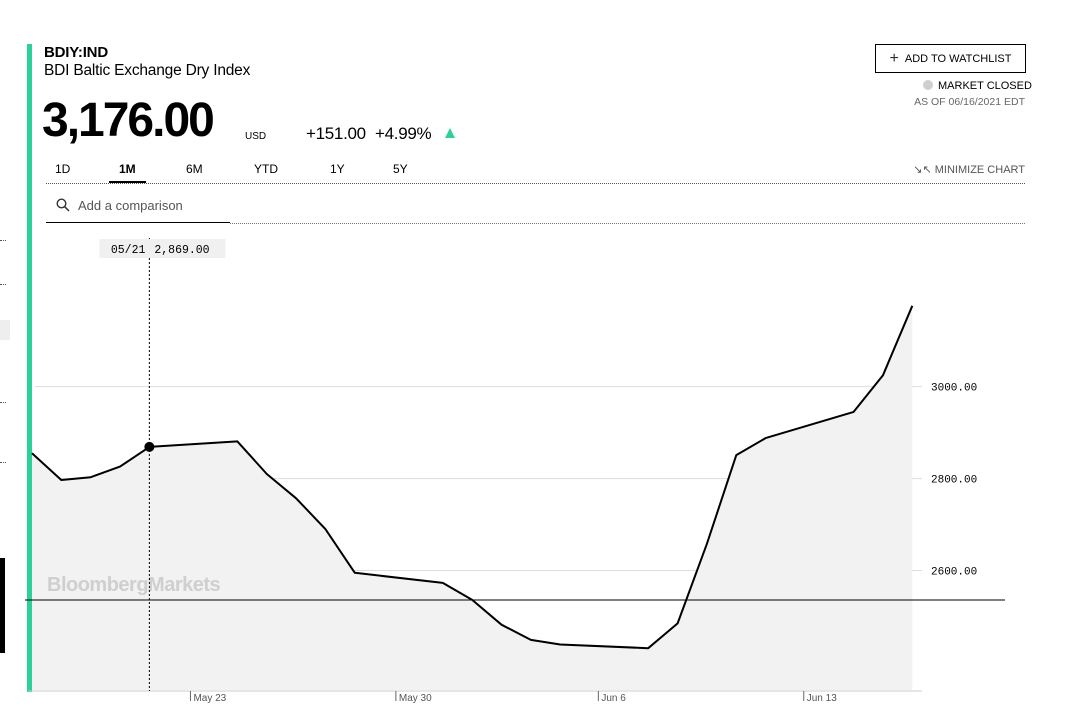 The height and width of the screenshot is (718, 1075). What do you see at coordinates (822, 698) in the screenshot?
I see `x-tick-label: Jun 13` at bounding box center [822, 698].